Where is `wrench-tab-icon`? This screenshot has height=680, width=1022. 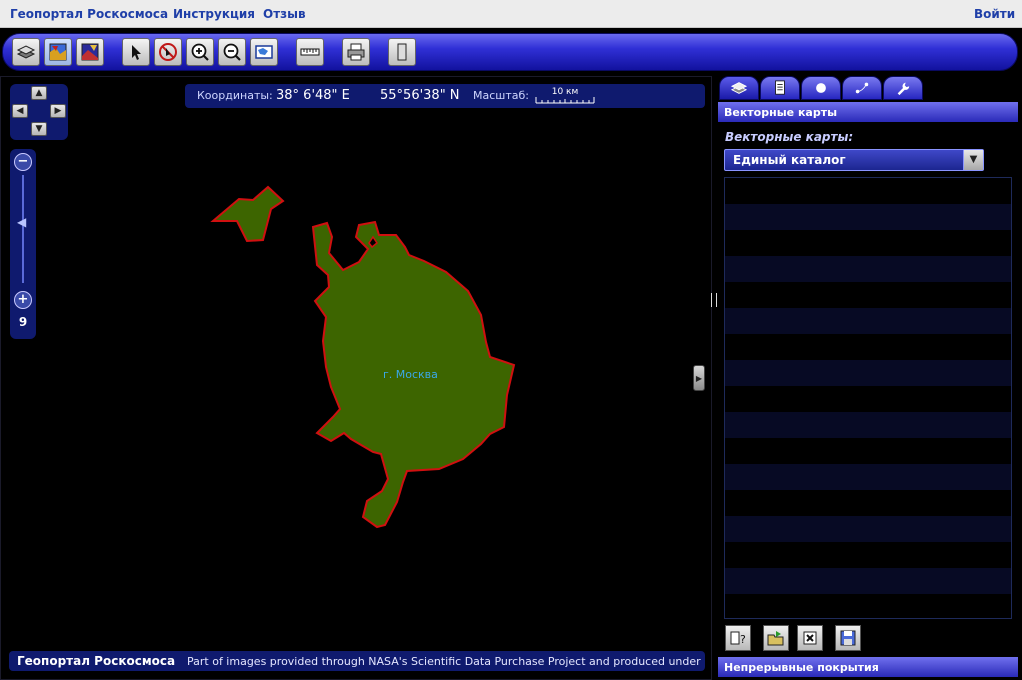
wrench-tab-icon is located at coordinates (903, 89).